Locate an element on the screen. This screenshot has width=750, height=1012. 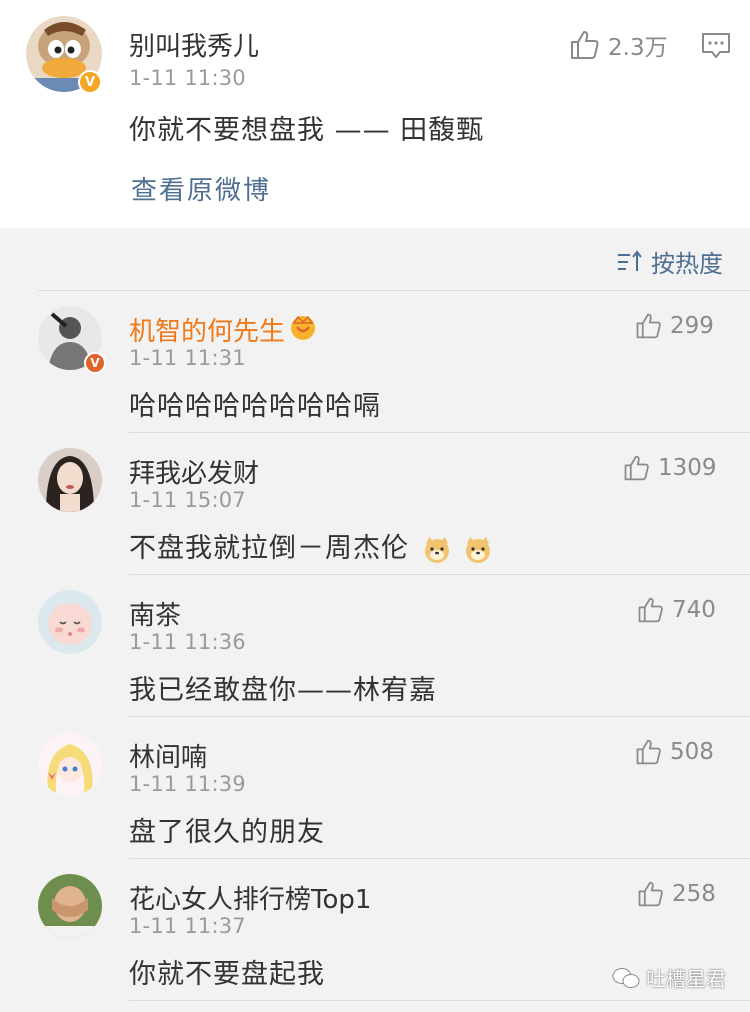
comment-like-count: 1309 is located at coordinates (687, 468).